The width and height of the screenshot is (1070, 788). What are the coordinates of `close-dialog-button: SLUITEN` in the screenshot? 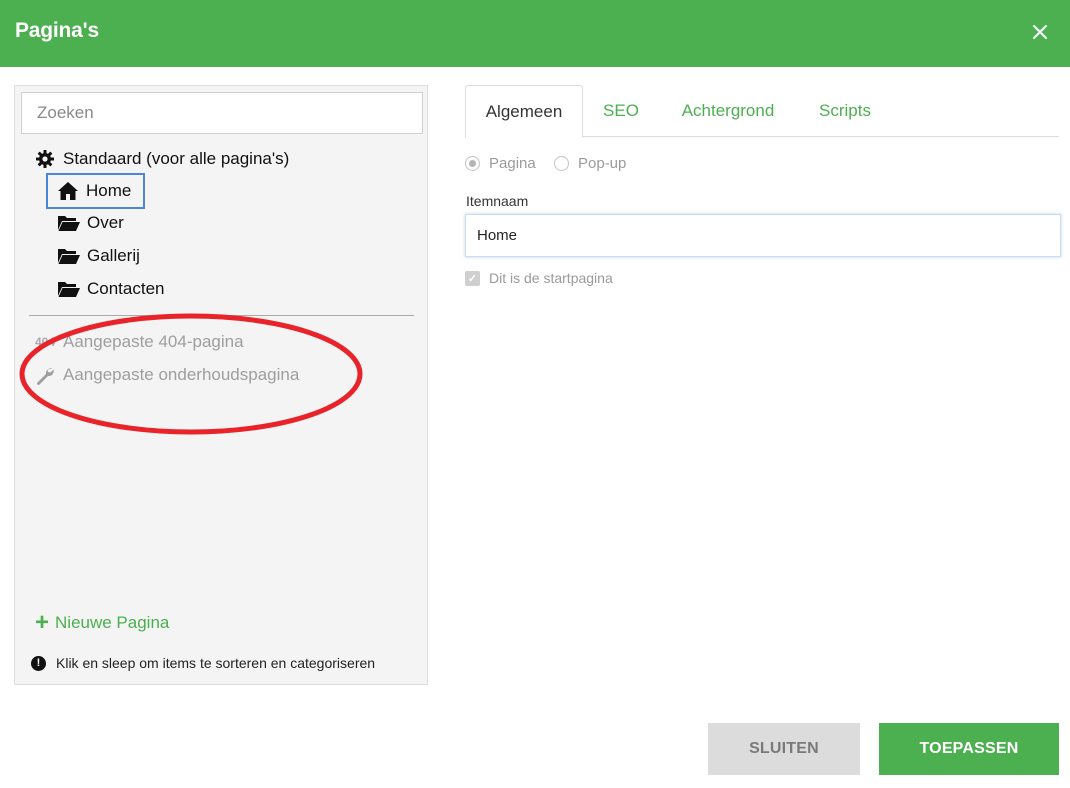 It's located at (784, 749).